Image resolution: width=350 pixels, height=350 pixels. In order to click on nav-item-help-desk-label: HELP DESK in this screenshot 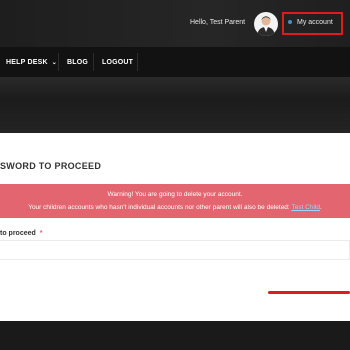, I will do `click(27, 62)`.